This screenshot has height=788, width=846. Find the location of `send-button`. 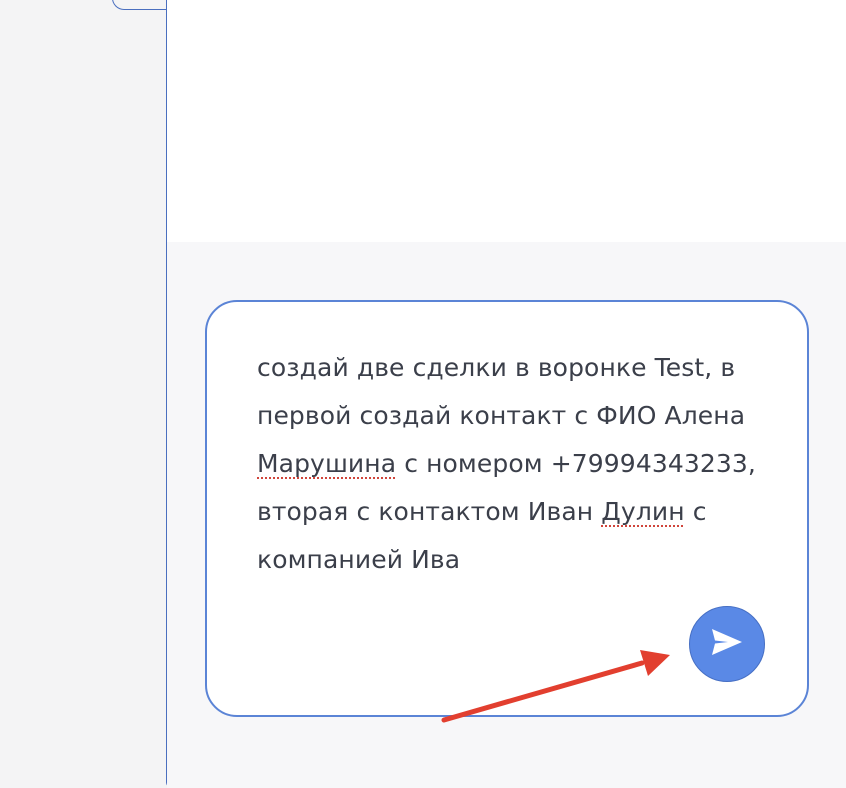

send-button is located at coordinates (727, 644).